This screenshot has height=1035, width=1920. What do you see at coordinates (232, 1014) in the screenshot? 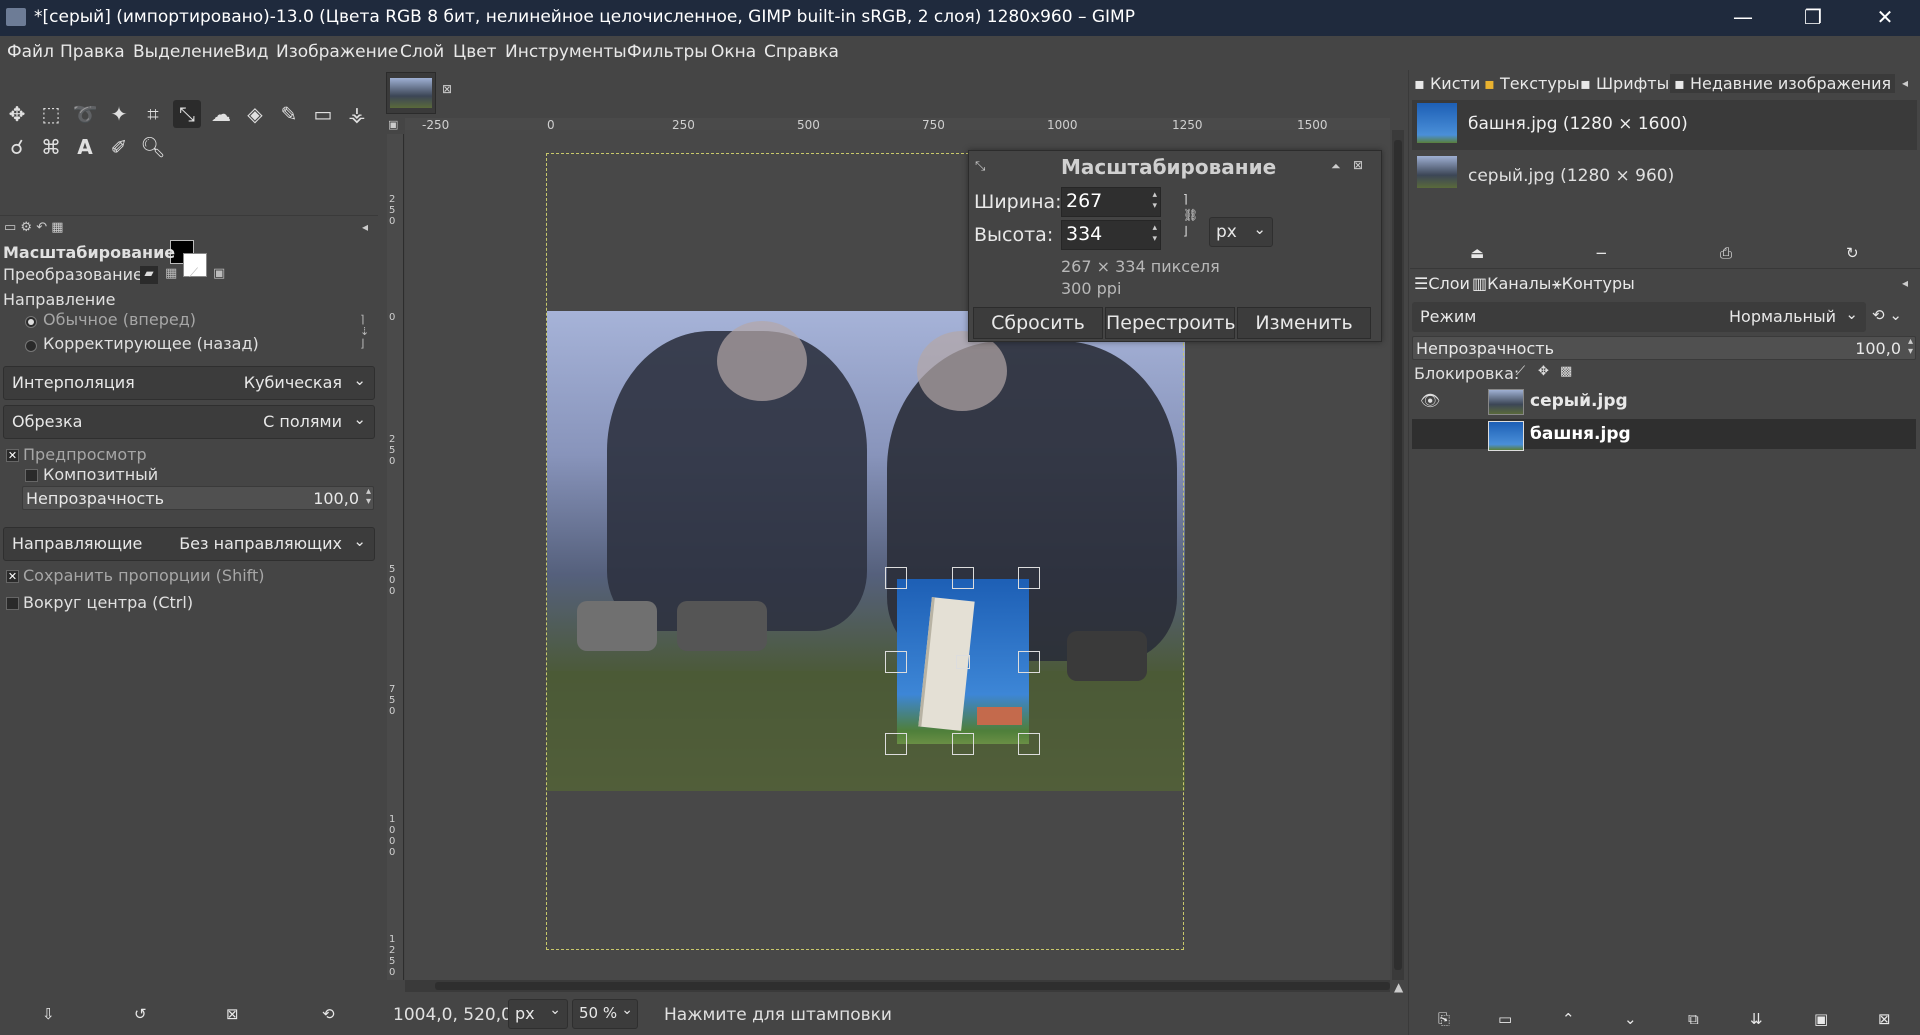
I see `delete-options-icon: ⊠` at bounding box center [232, 1014].